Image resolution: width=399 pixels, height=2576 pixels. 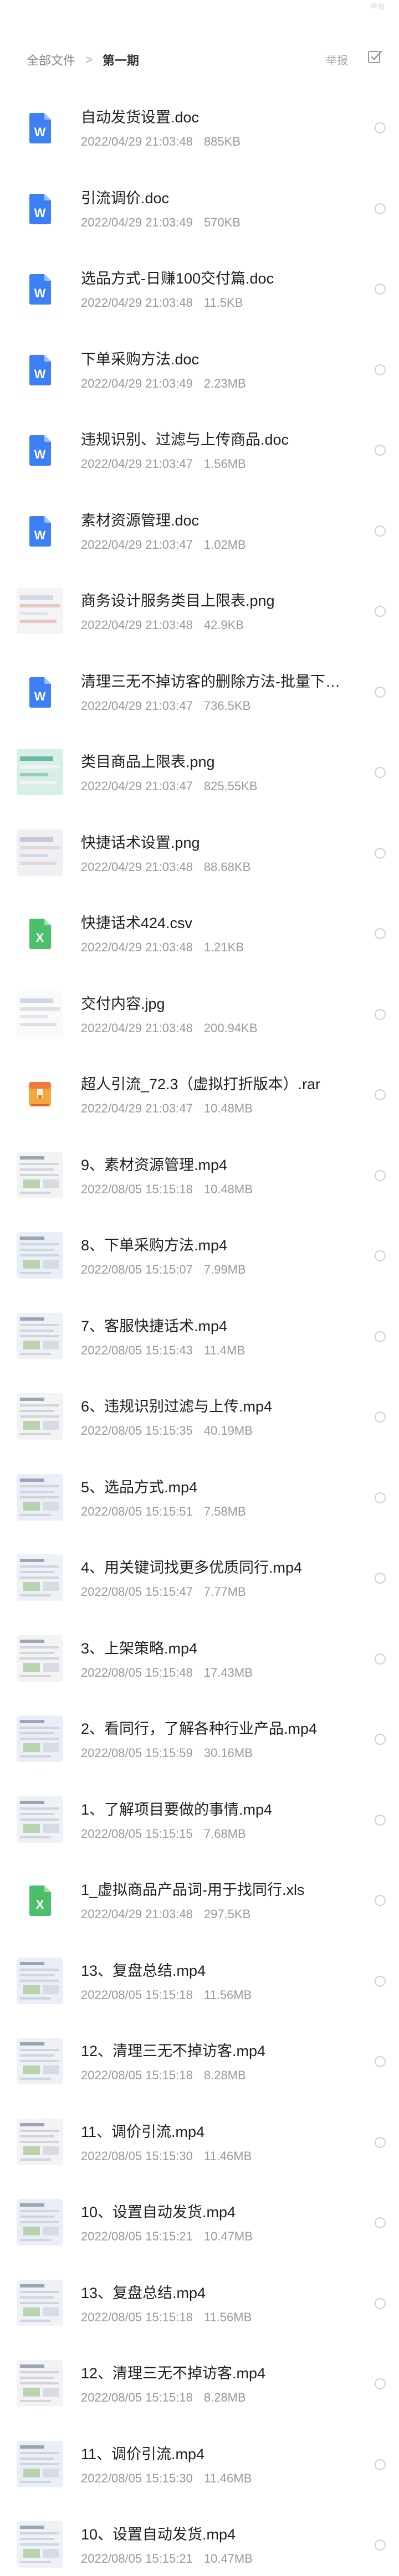 What do you see at coordinates (40, 852) in the screenshot?
I see `image-thumbnail-icon` at bounding box center [40, 852].